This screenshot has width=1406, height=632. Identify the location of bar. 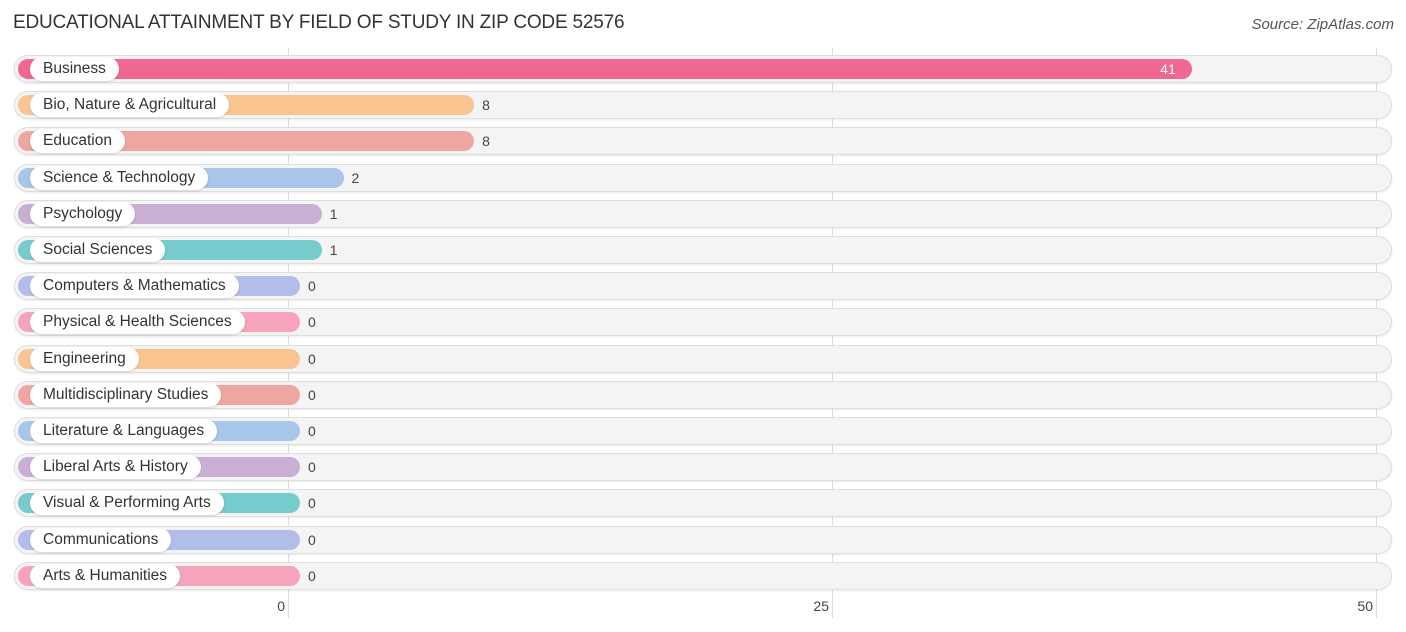
(605, 69).